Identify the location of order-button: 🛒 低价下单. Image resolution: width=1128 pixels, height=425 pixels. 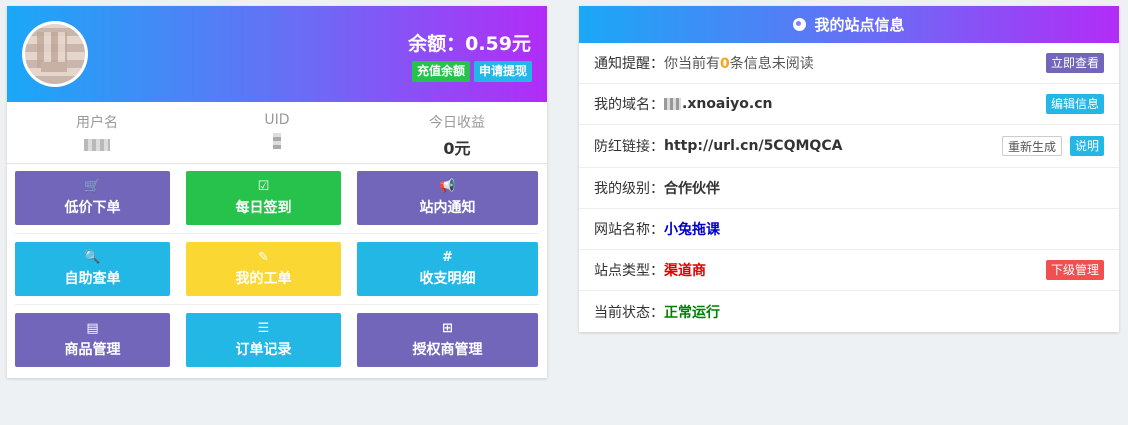
(92, 198).